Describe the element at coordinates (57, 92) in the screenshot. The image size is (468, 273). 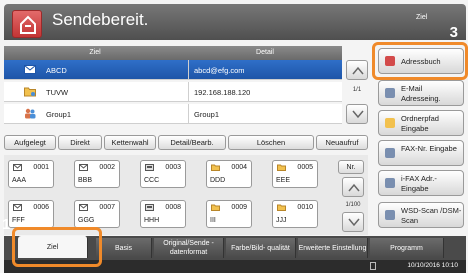
I see `row-name: TUVW` at that location.